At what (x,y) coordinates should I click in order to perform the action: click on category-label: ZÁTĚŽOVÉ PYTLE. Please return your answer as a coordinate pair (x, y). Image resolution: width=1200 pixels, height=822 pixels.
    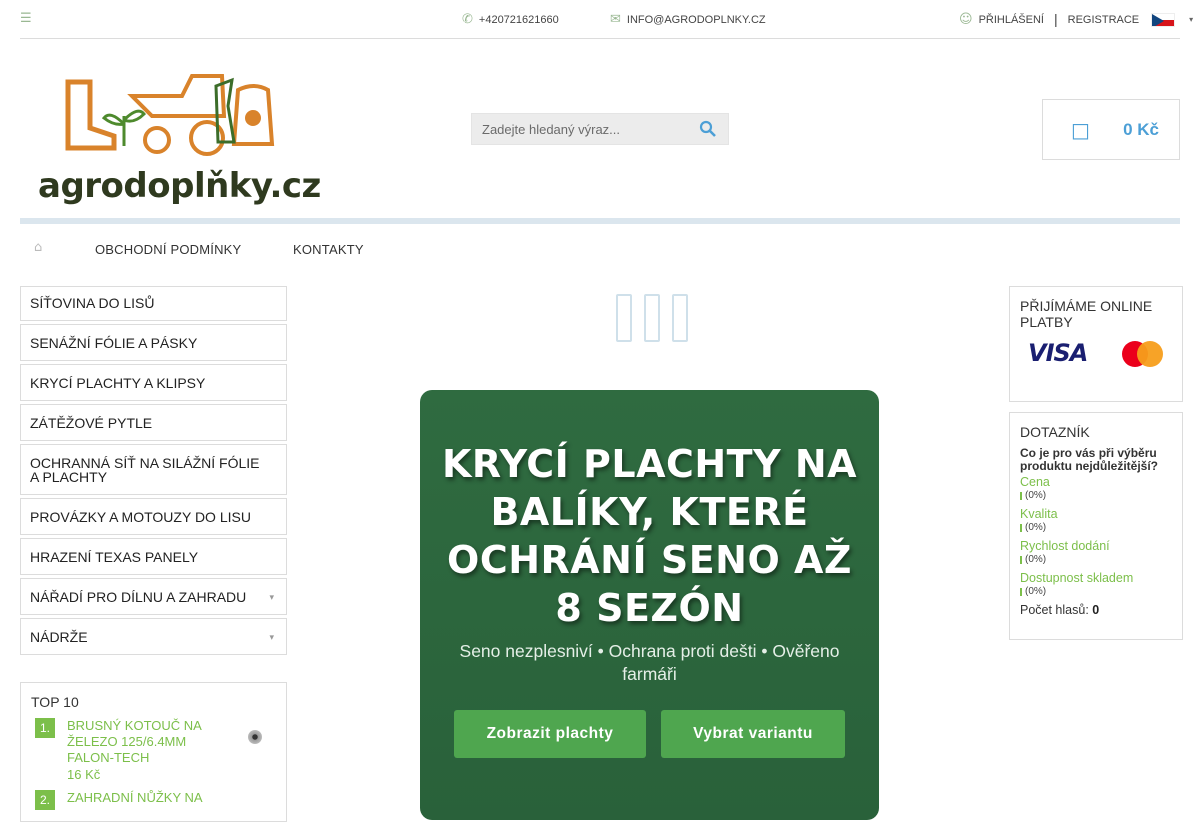
    Looking at the image, I should click on (91, 423).